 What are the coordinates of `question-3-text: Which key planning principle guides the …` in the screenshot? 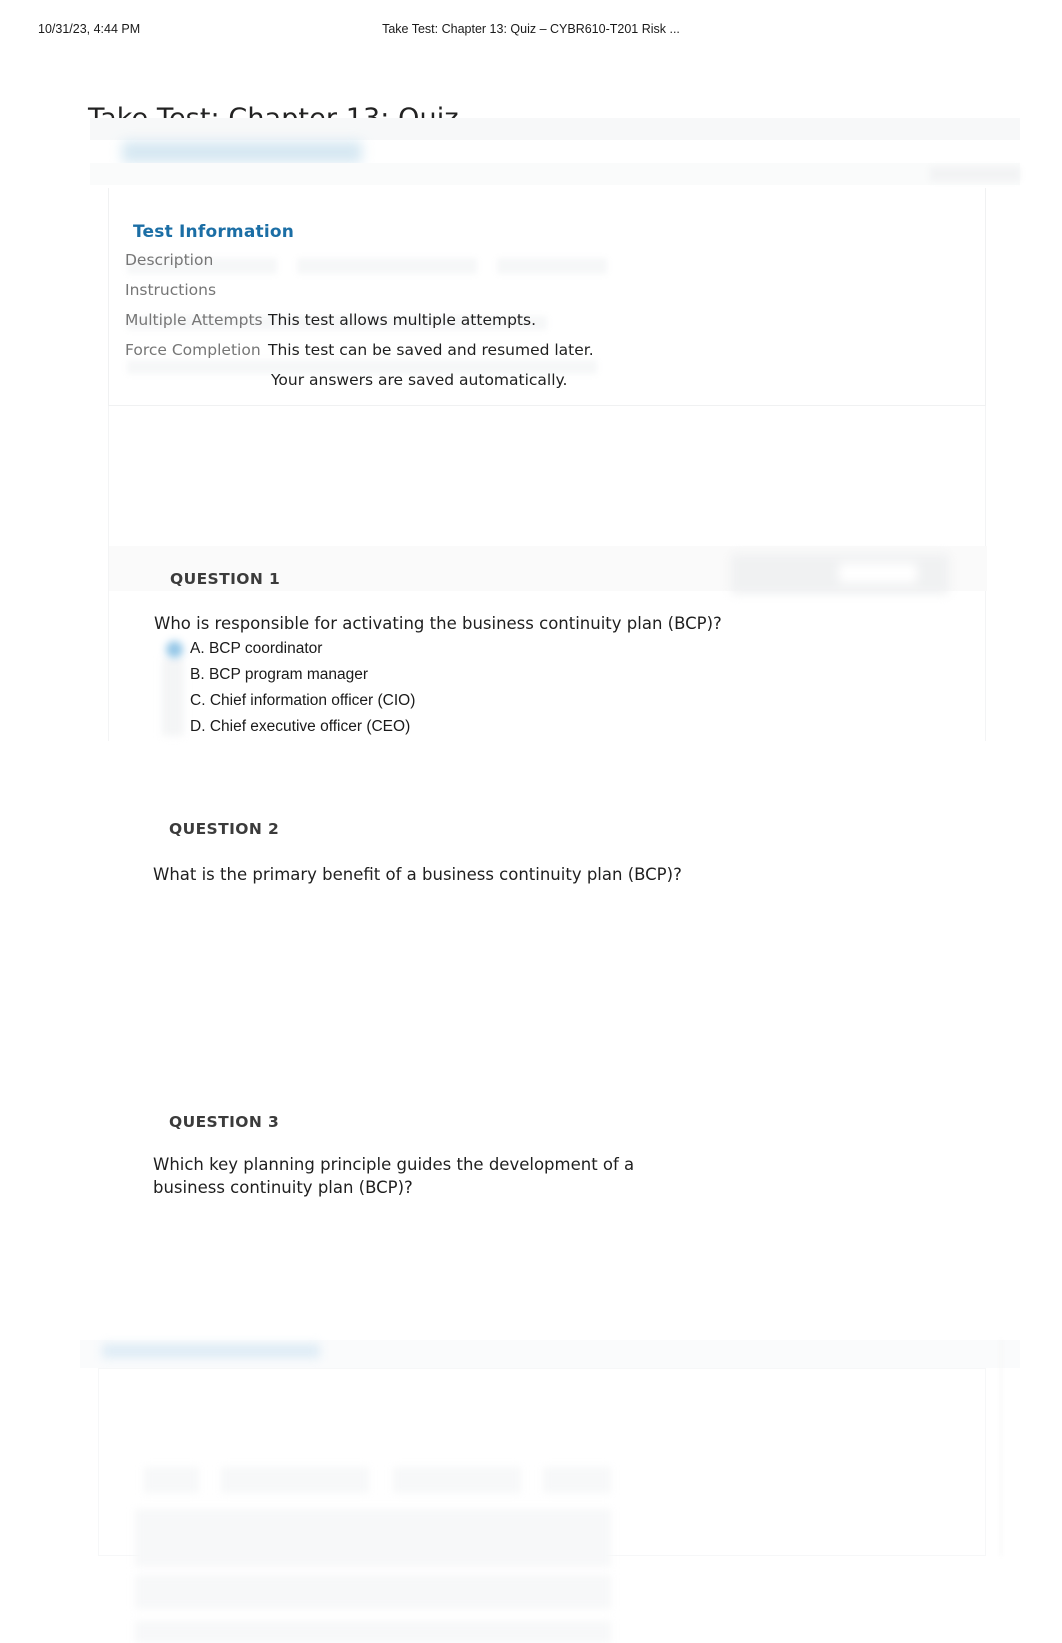 It's located at (394, 1176).